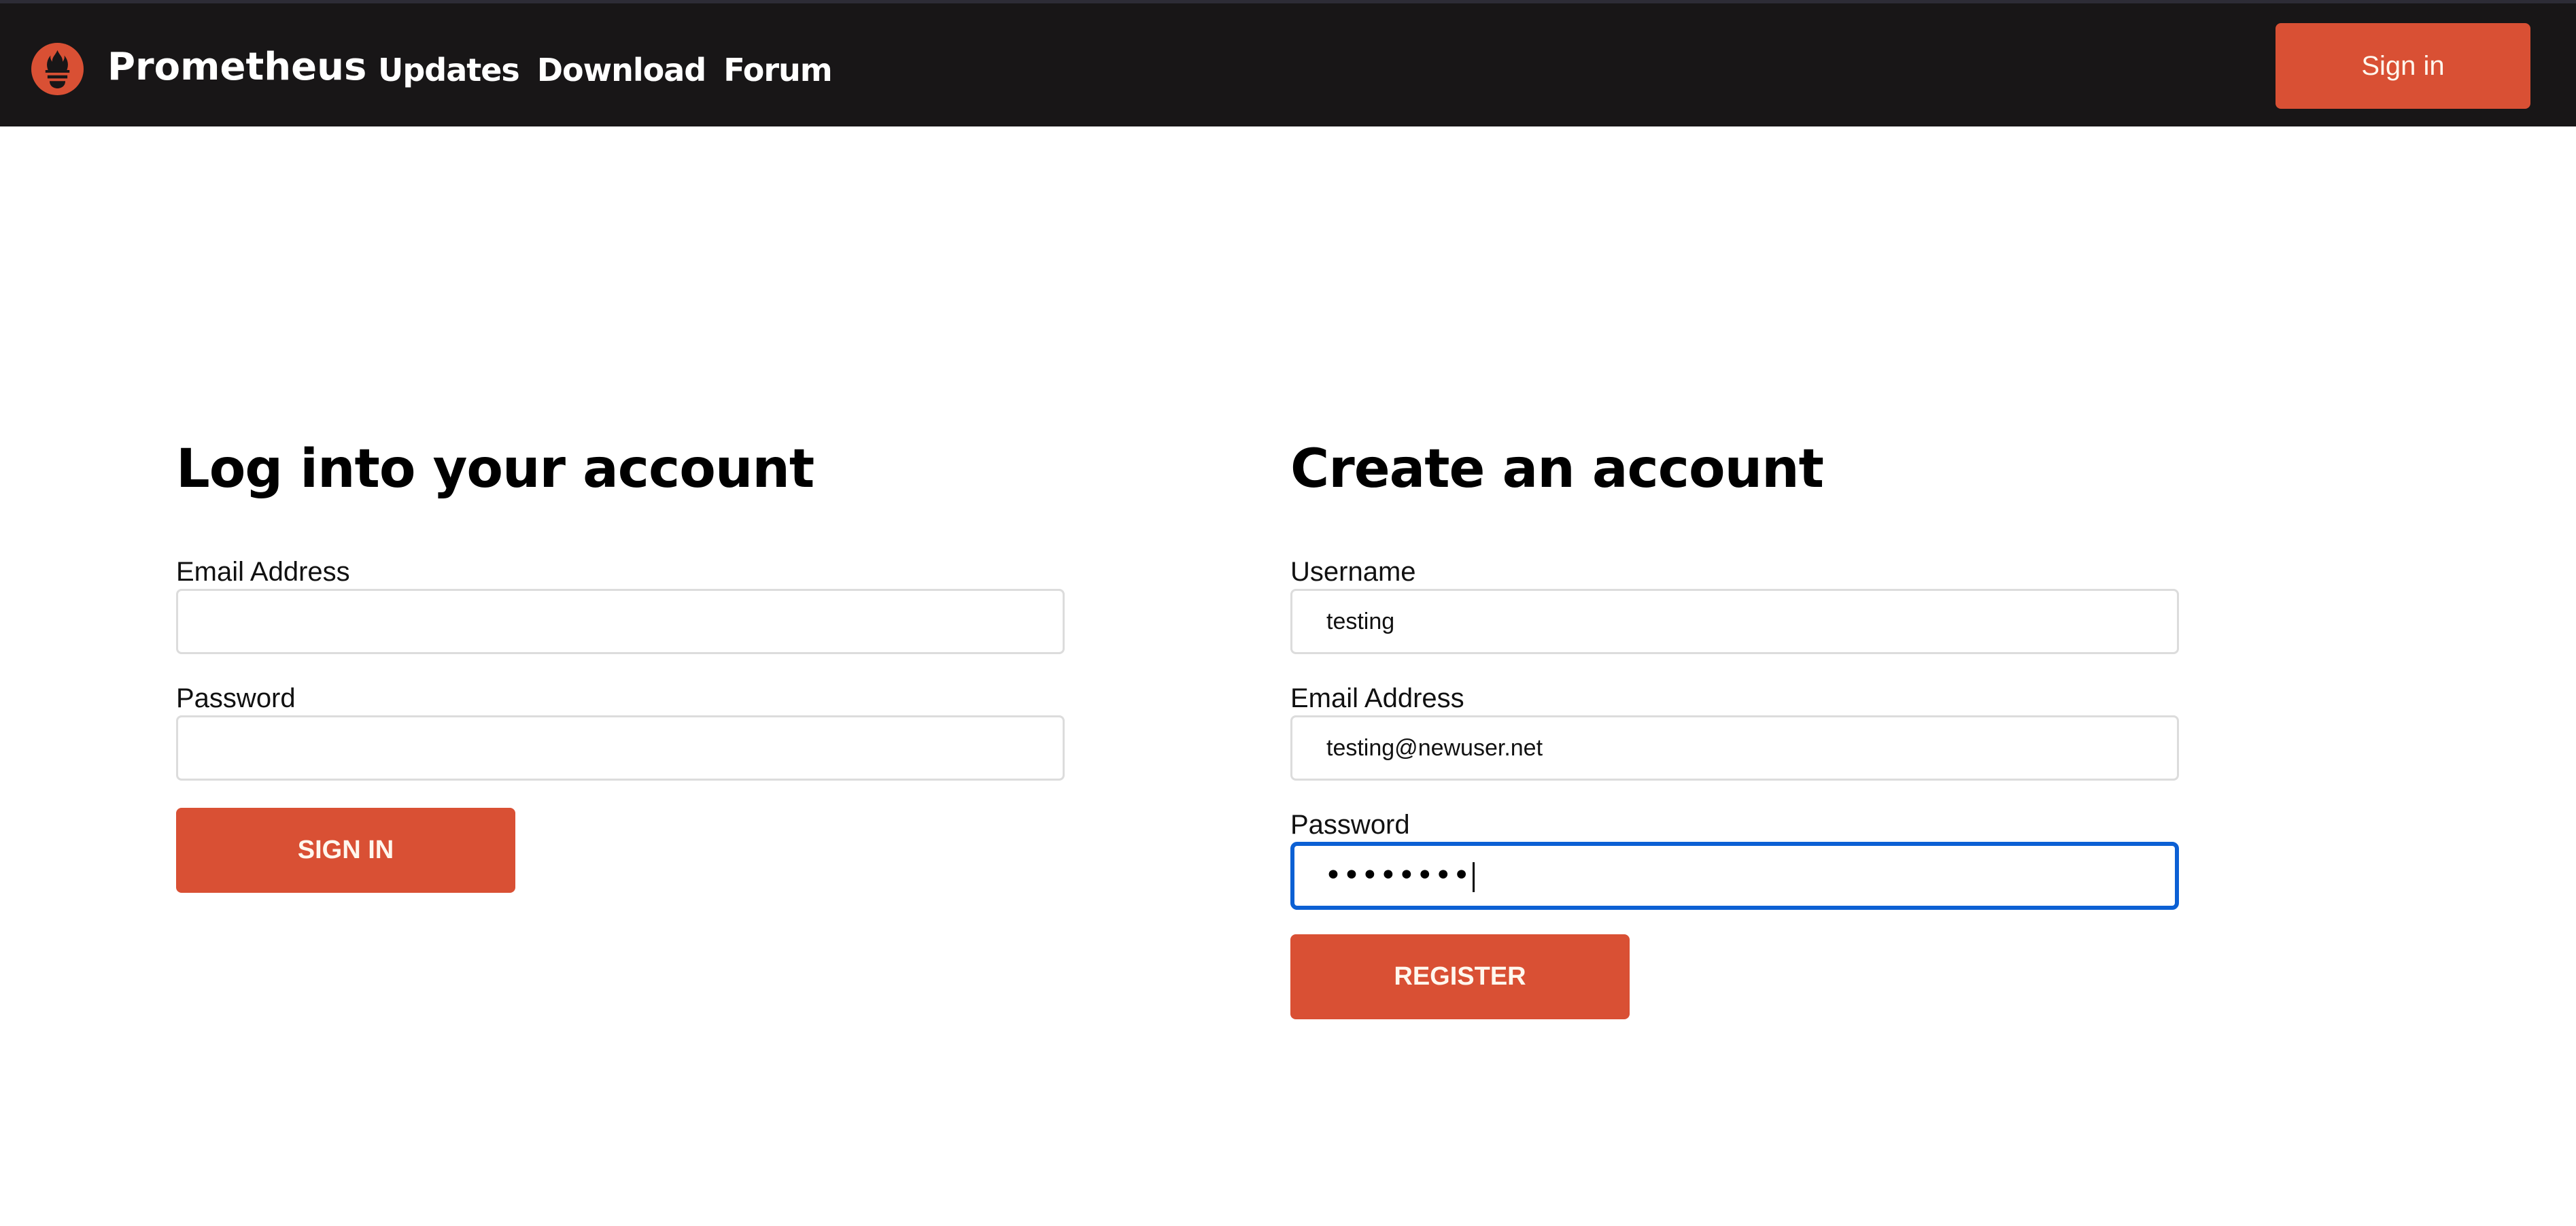 The height and width of the screenshot is (1226, 2576). Describe the element at coordinates (1353, 572) in the screenshot. I see `register-username-label: Username` at that location.